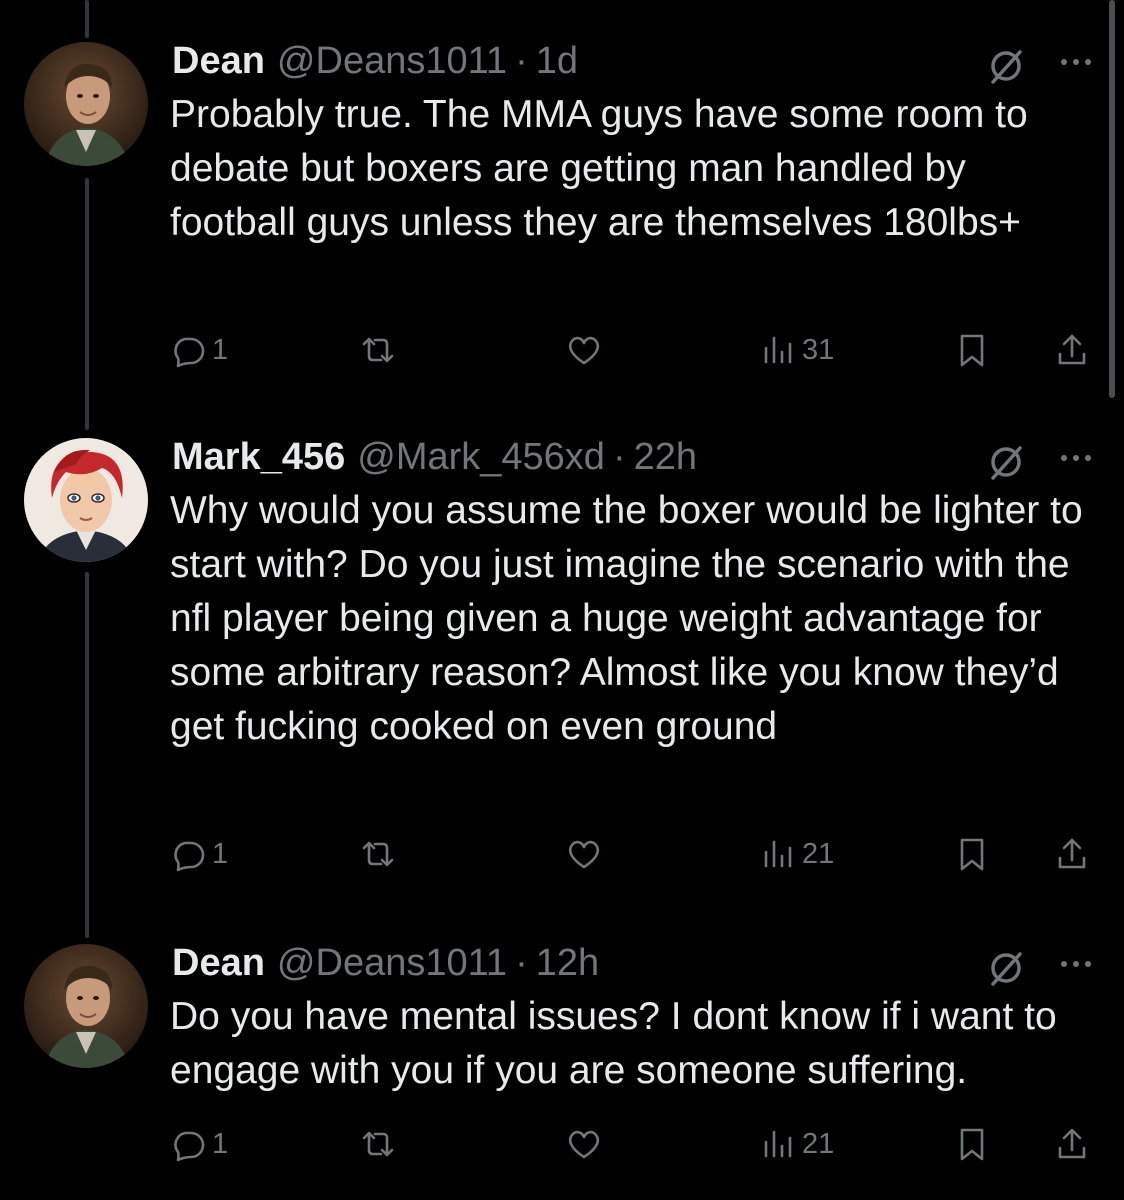  I want to click on scrollbar, so click(1112, 199).